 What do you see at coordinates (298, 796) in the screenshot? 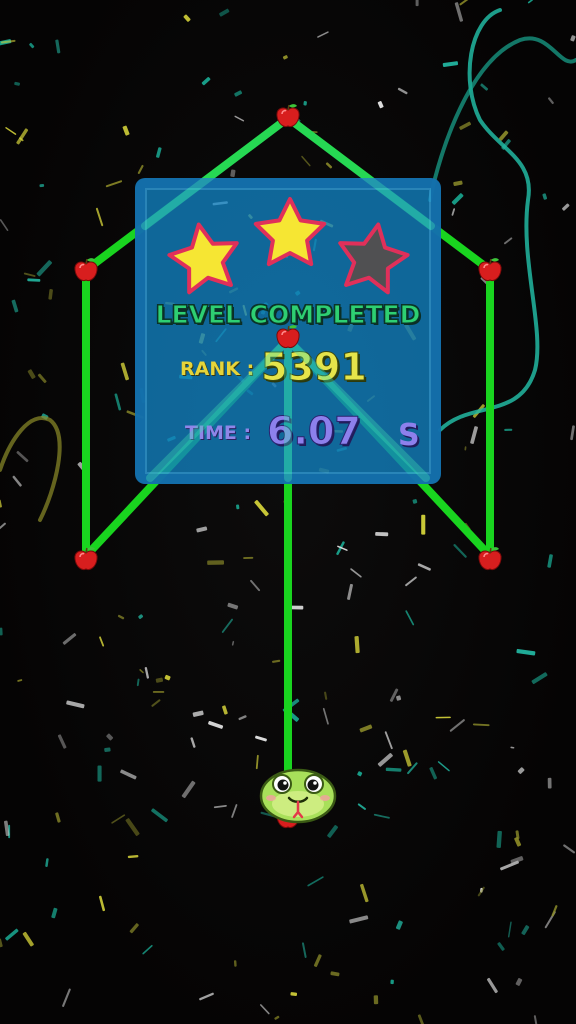
I see `snake-head-icon` at bounding box center [298, 796].